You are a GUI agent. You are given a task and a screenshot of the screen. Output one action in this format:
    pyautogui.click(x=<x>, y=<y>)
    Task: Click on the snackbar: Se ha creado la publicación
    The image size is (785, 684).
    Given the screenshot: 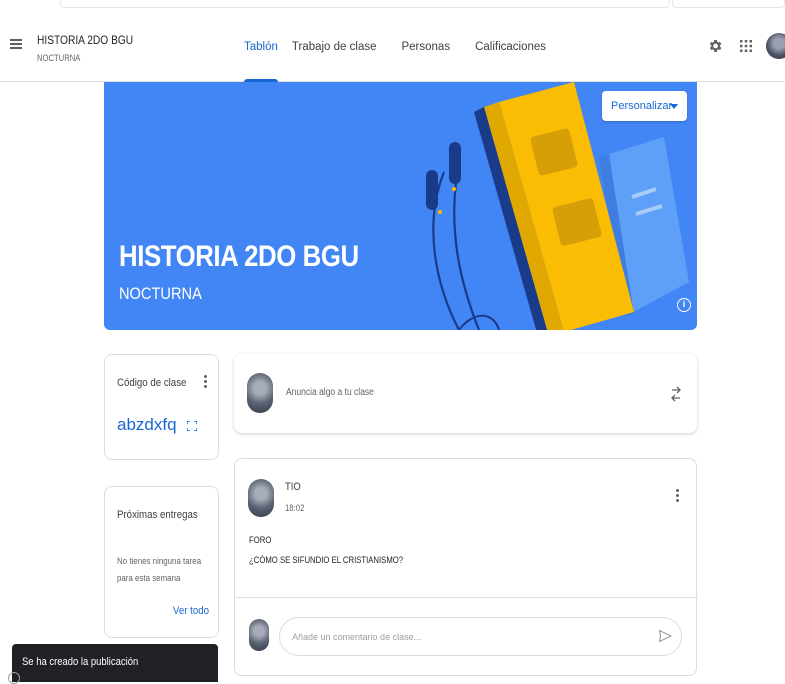 What is the action you would take?
    pyautogui.click(x=113, y=664)
    